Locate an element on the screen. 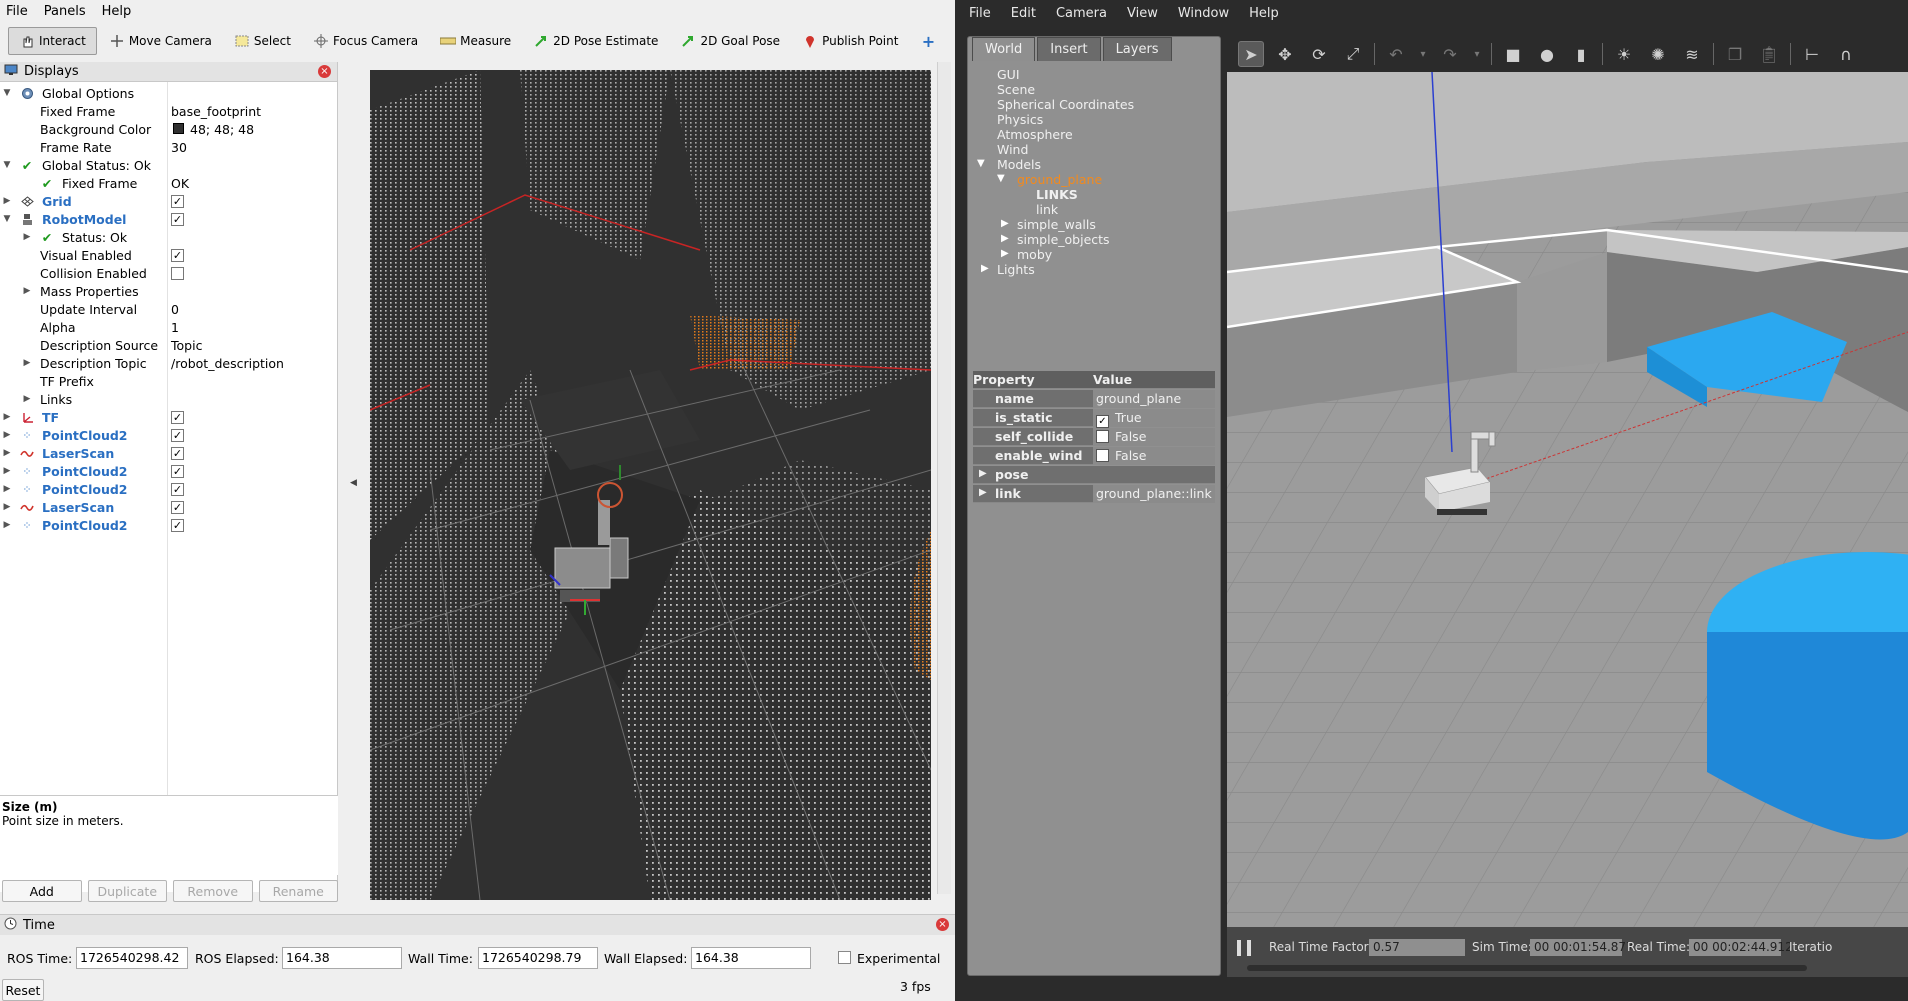 This screenshot has height=1001, width=1908. tab-world: World is located at coordinates (1004, 49).